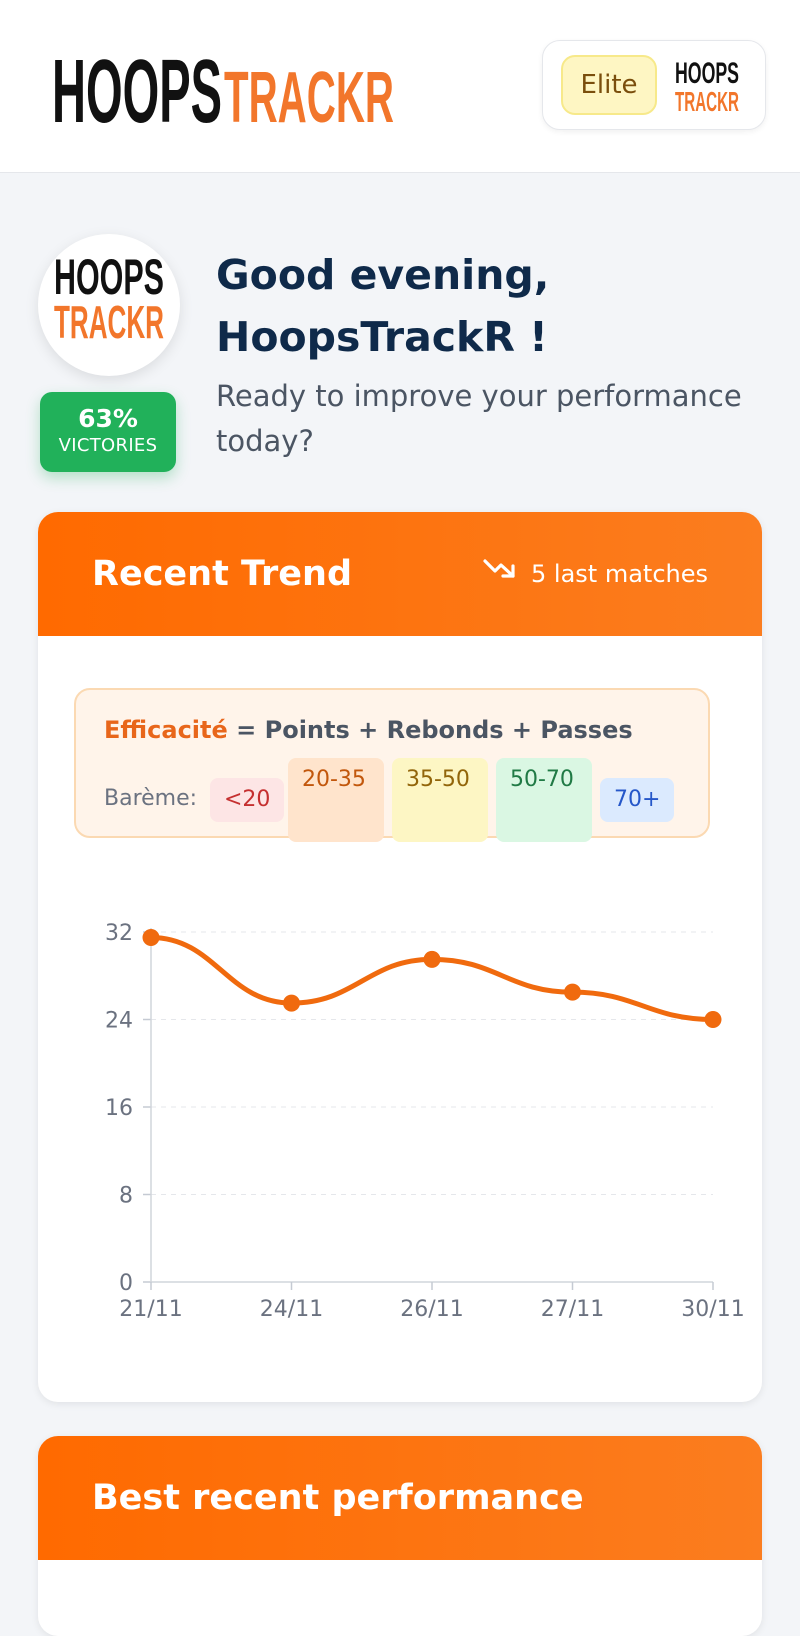  What do you see at coordinates (291, 1309) in the screenshot?
I see `x-tick-label: 24/11` at bounding box center [291, 1309].